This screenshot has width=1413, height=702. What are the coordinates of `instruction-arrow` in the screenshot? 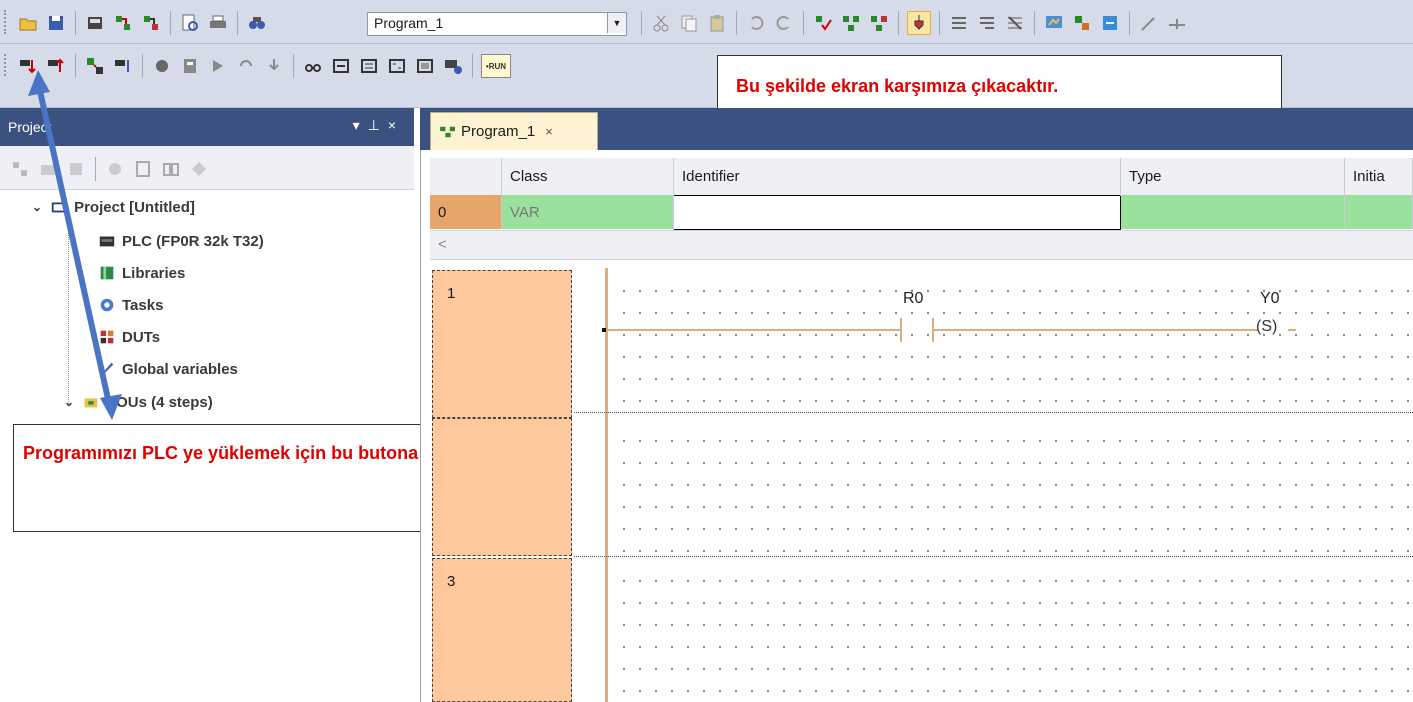 It's located at (75, 245).